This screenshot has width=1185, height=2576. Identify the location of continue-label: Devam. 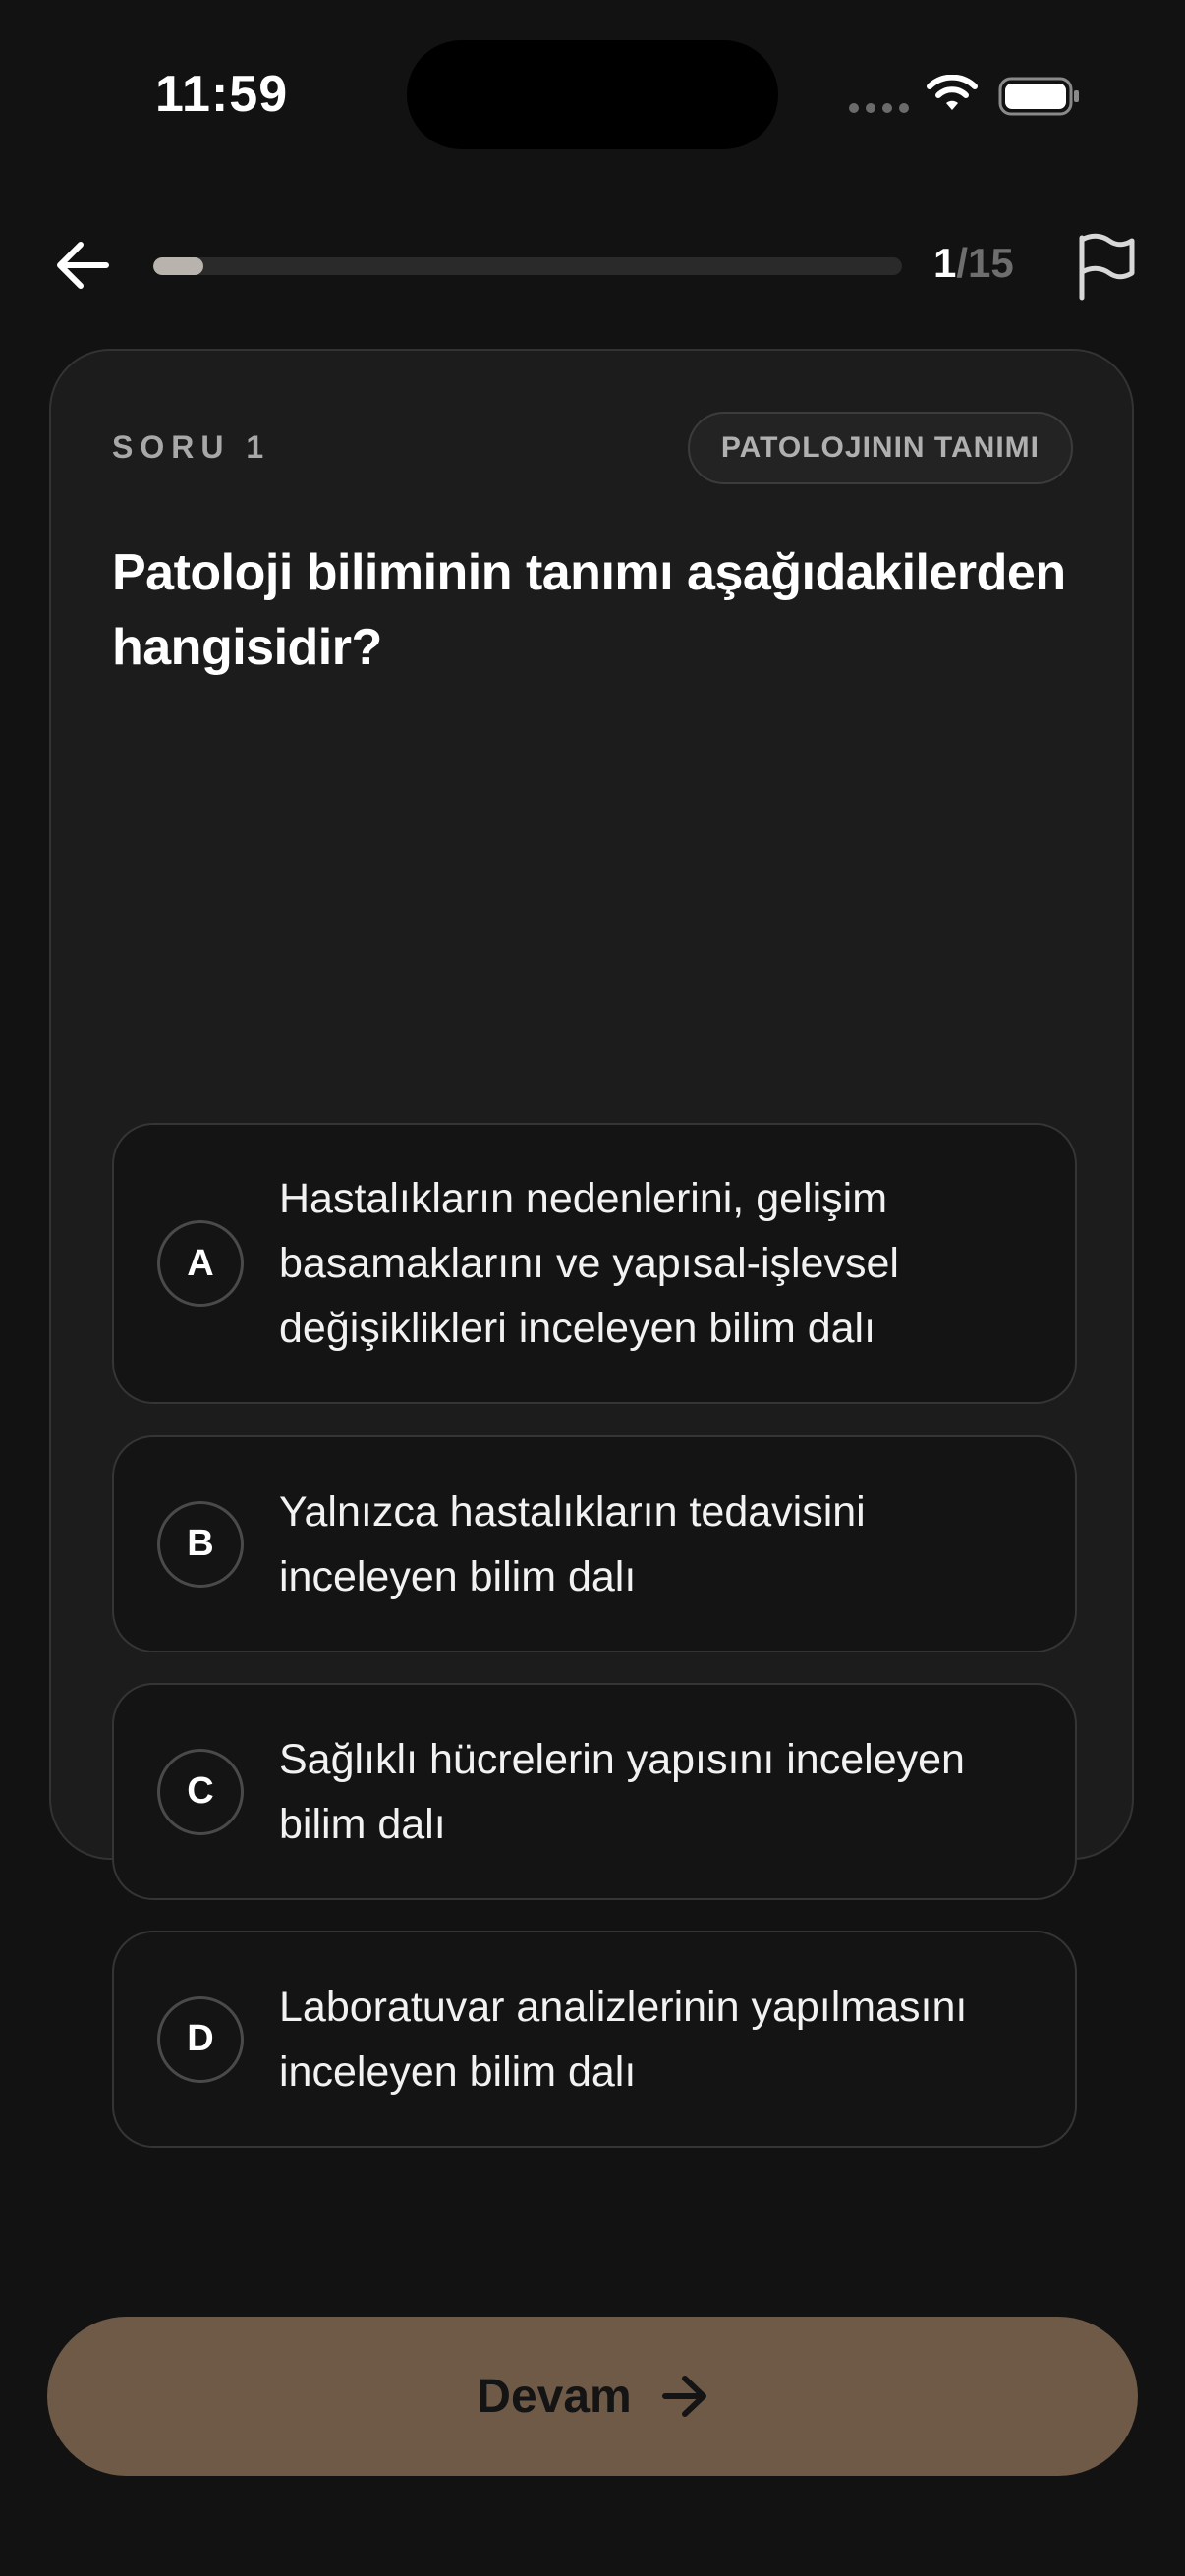
(554, 2396).